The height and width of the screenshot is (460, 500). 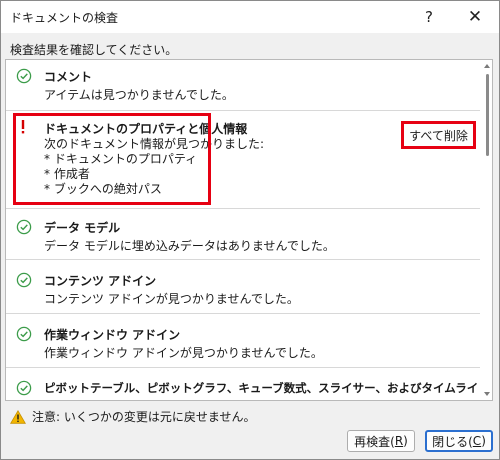 I want to click on result-description: データ モデルに埋め込みデータはありませんでした。, so click(x=189, y=246).